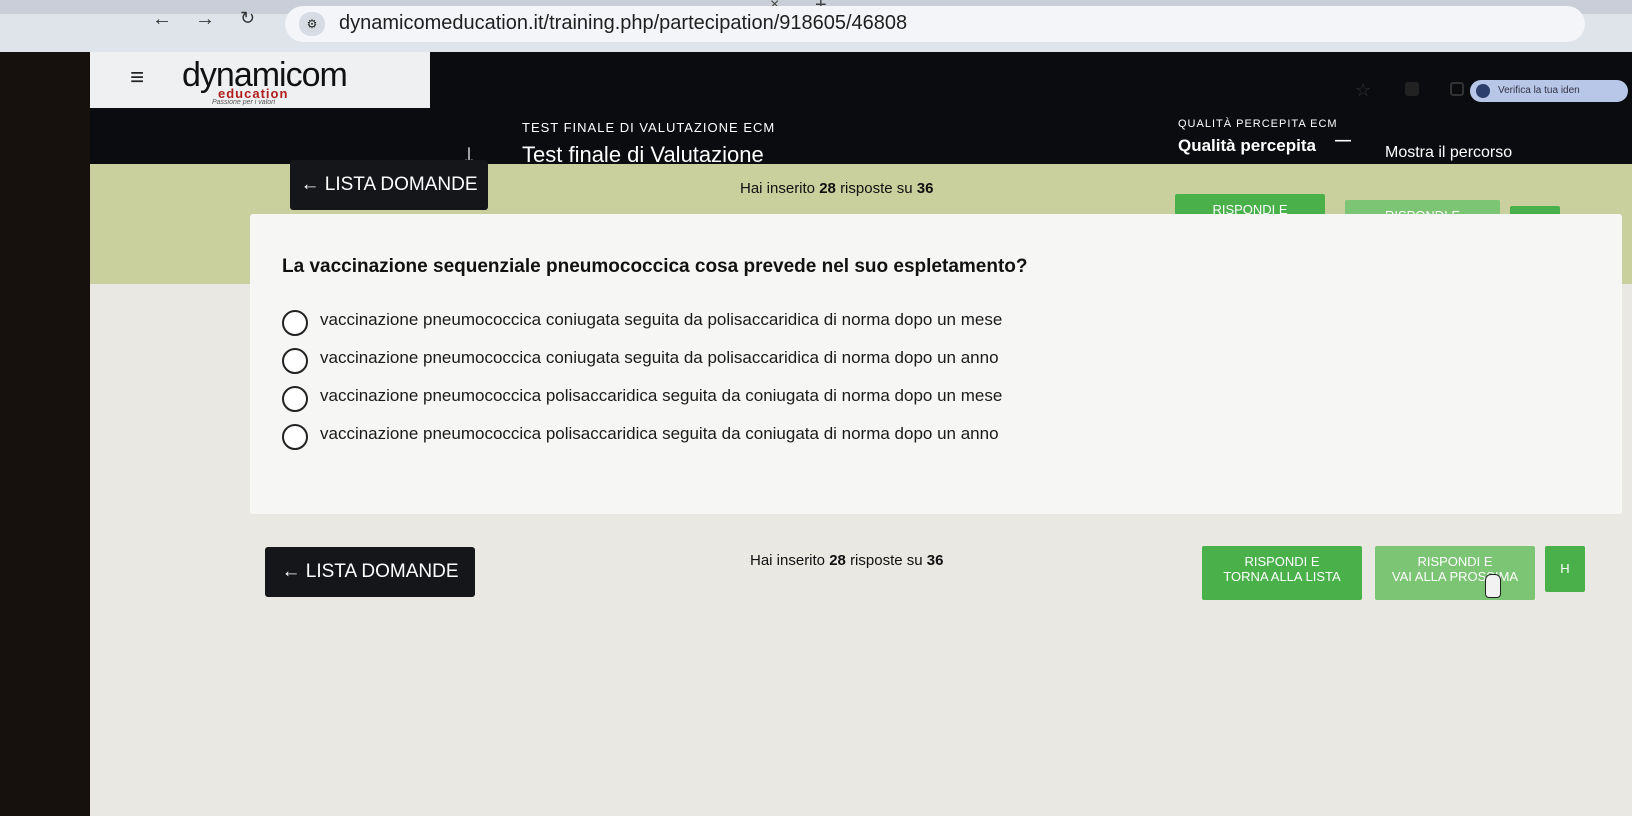 This screenshot has height=816, width=1632. I want to click on answer-and-back-button-bottom: RISPONDI E TORNA ALLA LISTA, so click(1282, 573).